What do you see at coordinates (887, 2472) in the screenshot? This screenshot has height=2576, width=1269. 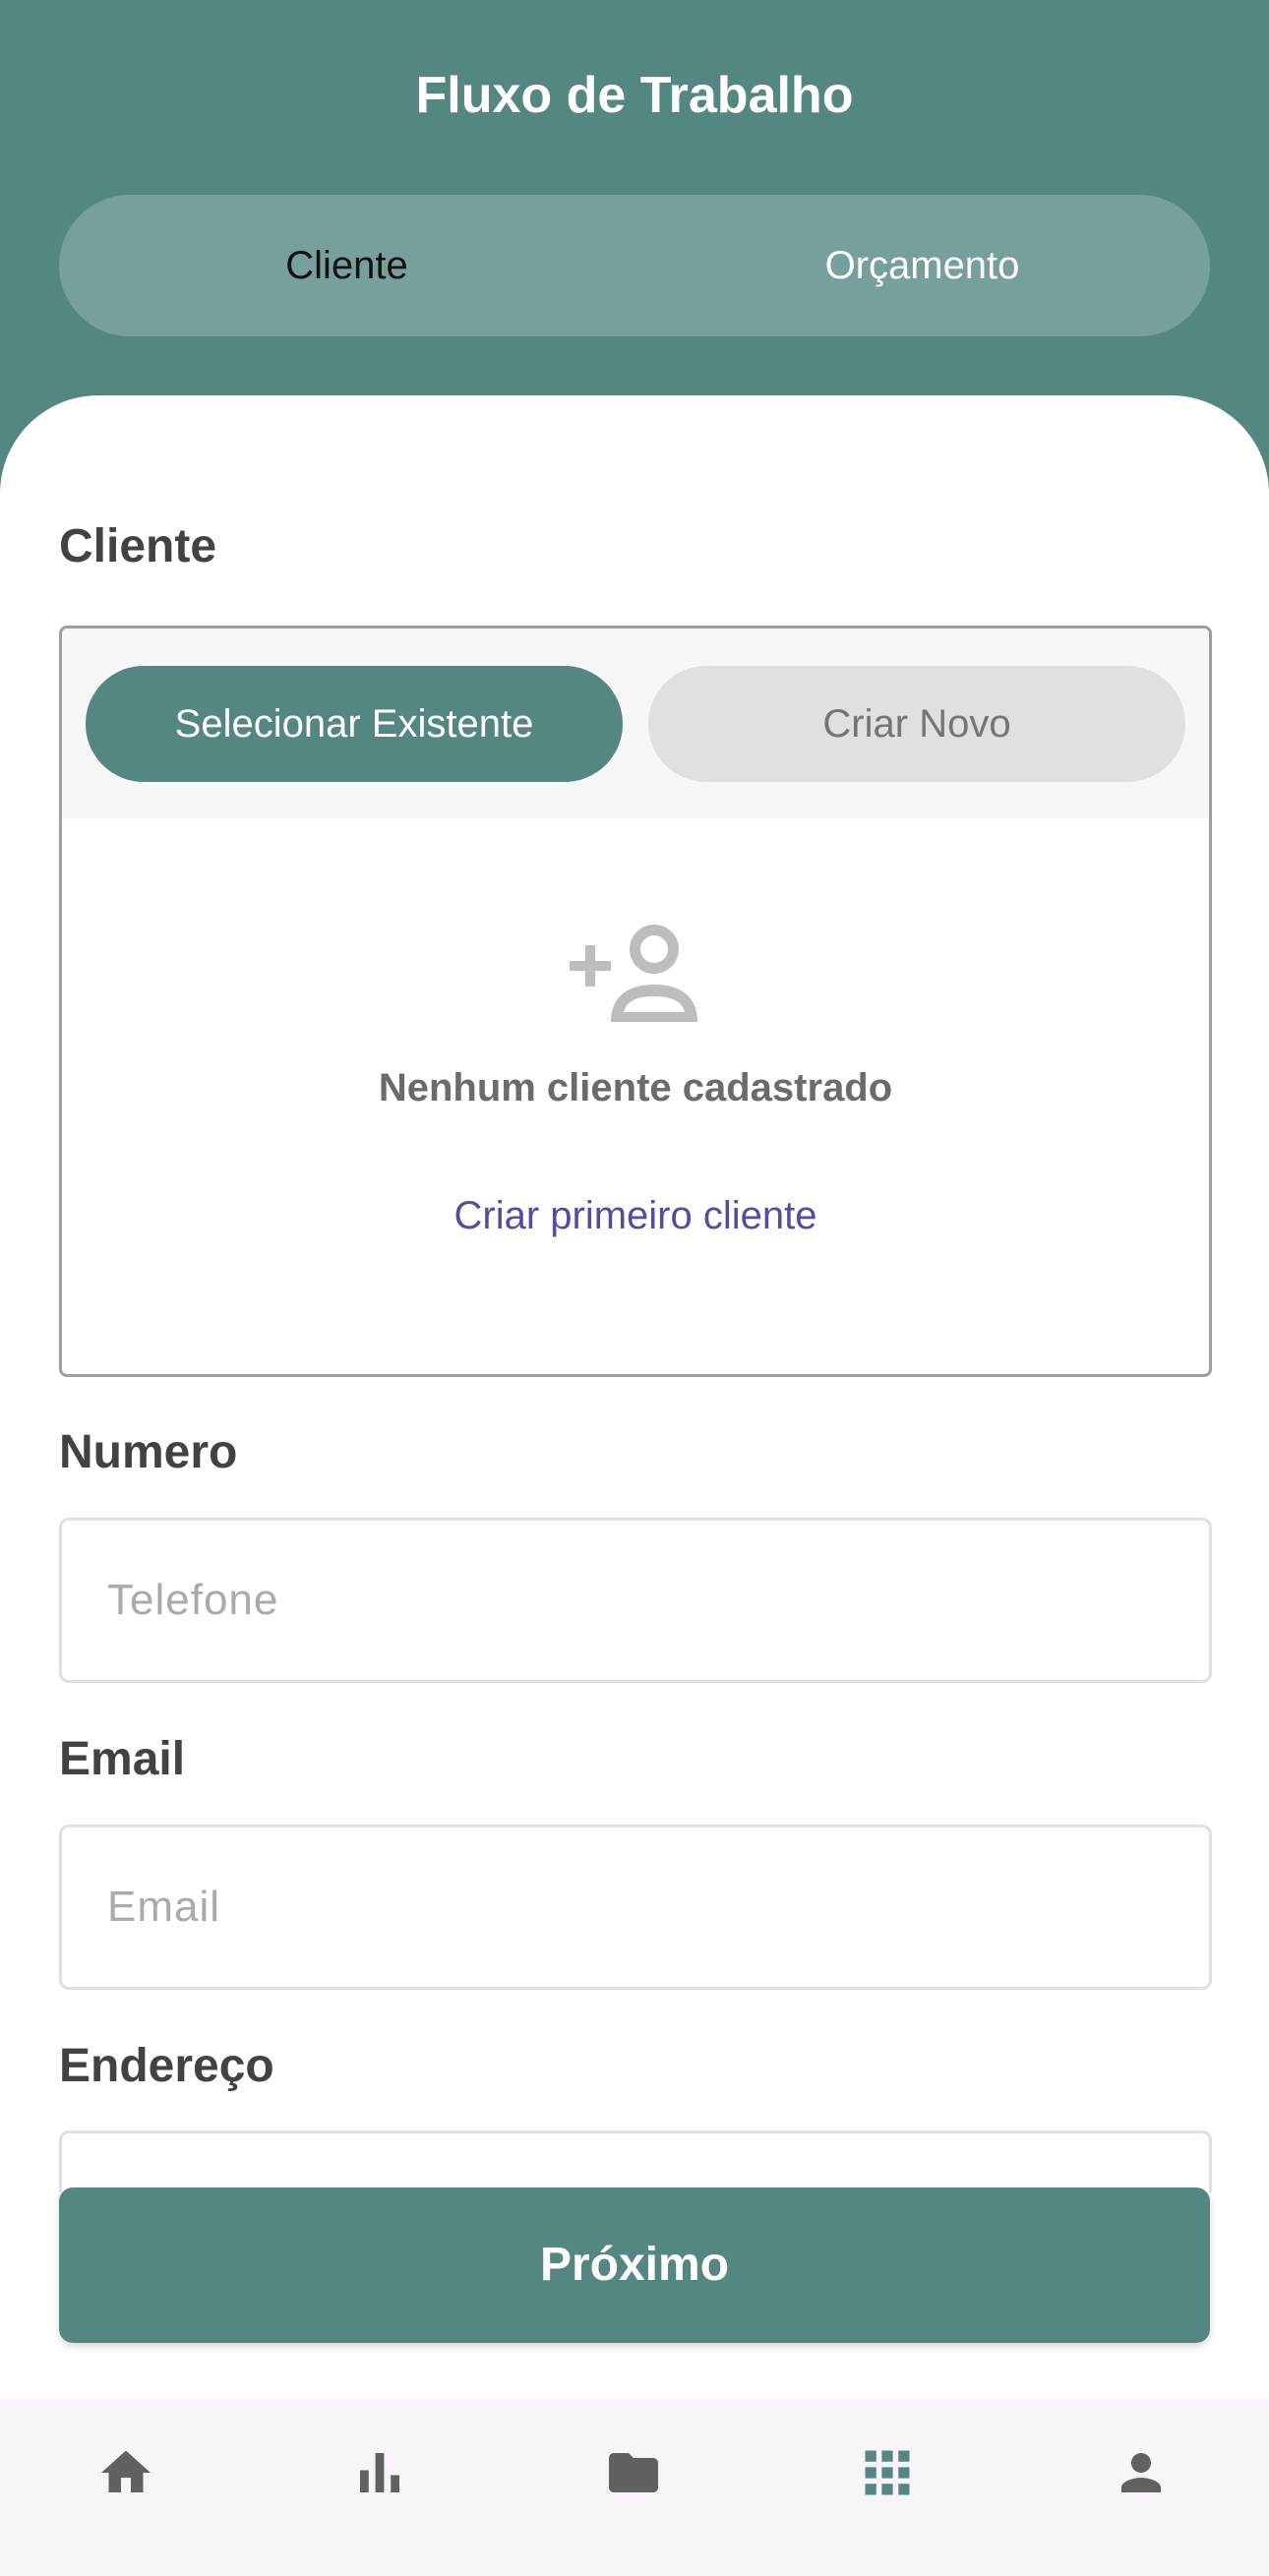 I see `grid-icon` at bounding box center [887, 2472].